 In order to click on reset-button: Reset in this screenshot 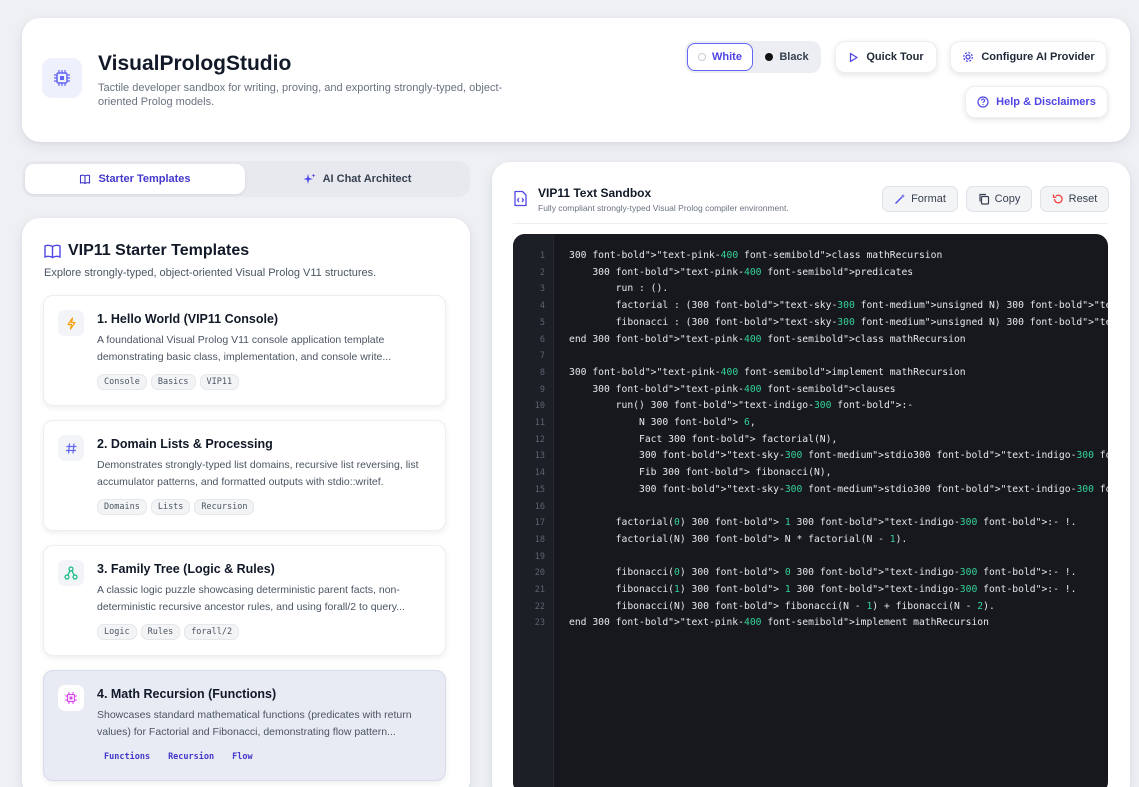, I will do `click(1074, 199)`.